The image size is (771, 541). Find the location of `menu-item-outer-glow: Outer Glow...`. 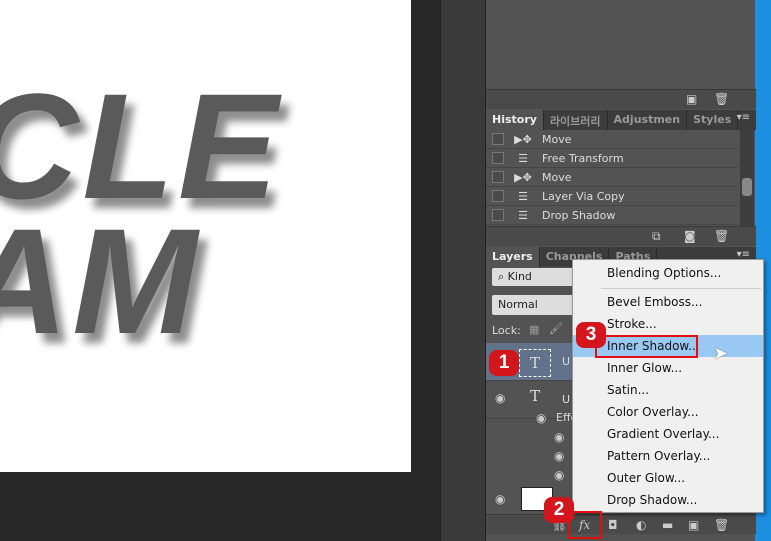

menu-item-outer-glow: Outer Glow... is located at coordinates (668, 478).